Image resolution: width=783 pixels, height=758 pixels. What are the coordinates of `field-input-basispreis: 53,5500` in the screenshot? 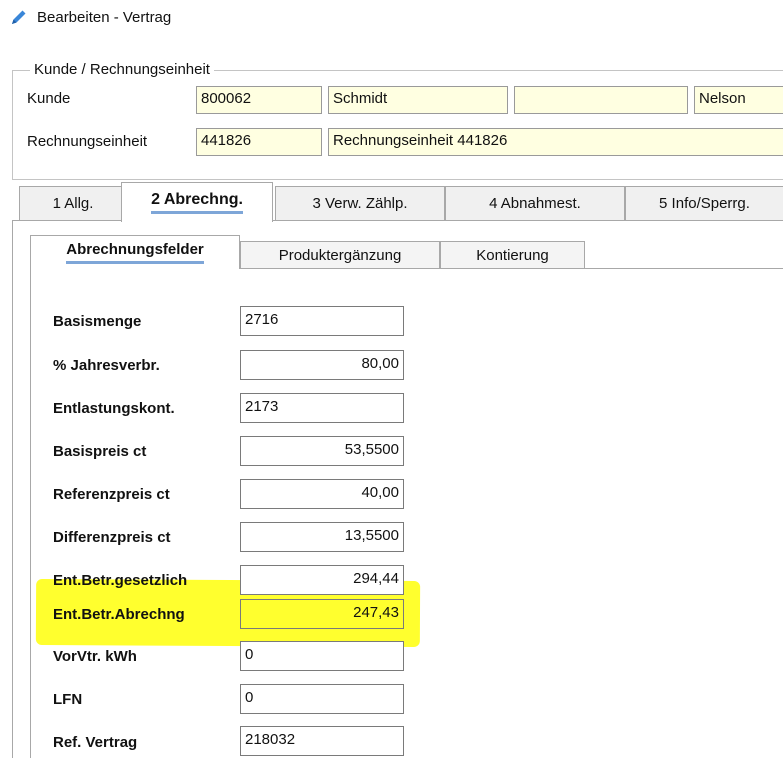 It's located at (322, 451).